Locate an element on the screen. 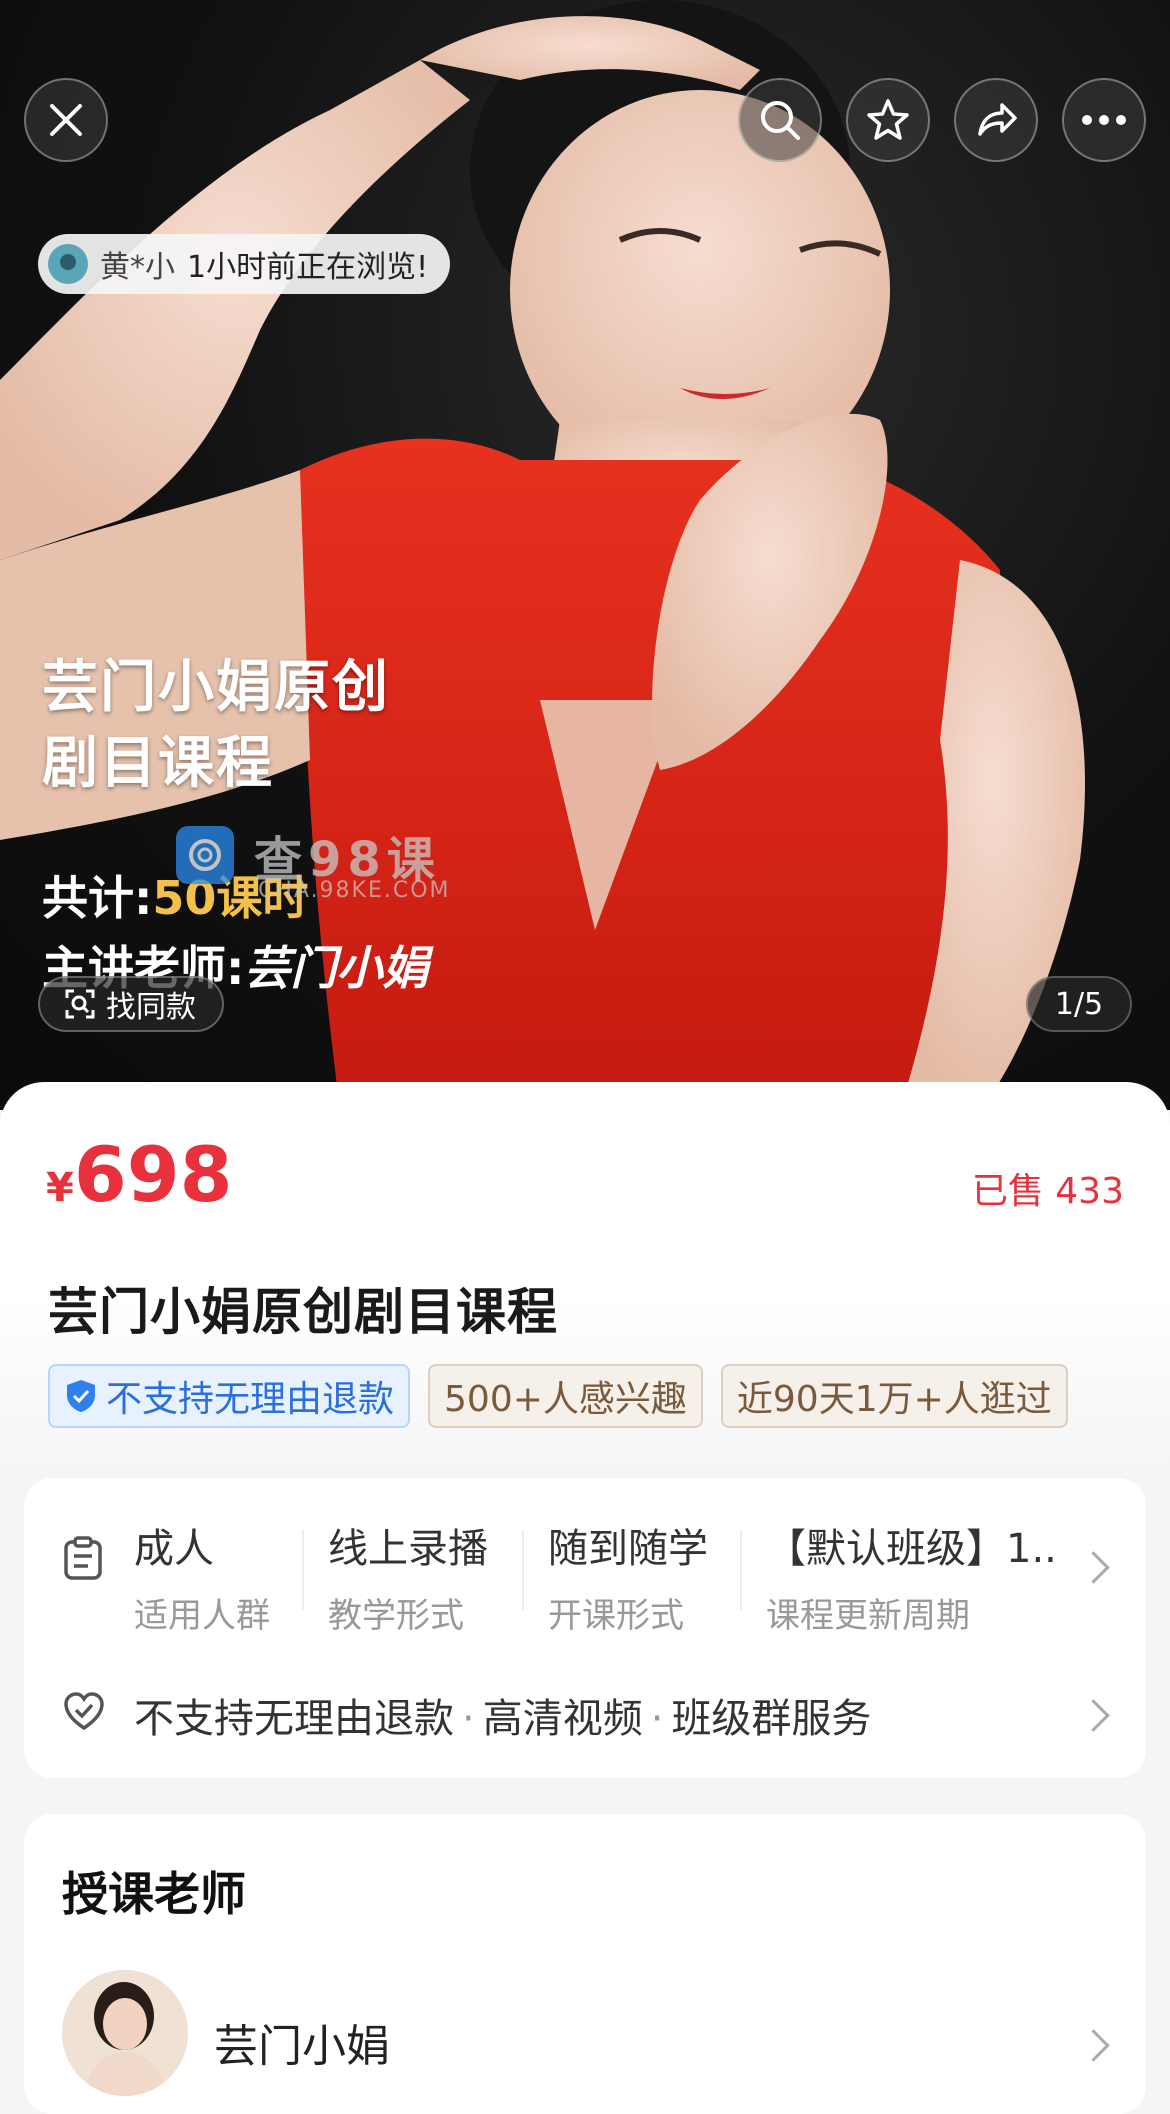 The width and height of the screenshot is (1170, 2114). share-button is located at coordinates (996, 120).